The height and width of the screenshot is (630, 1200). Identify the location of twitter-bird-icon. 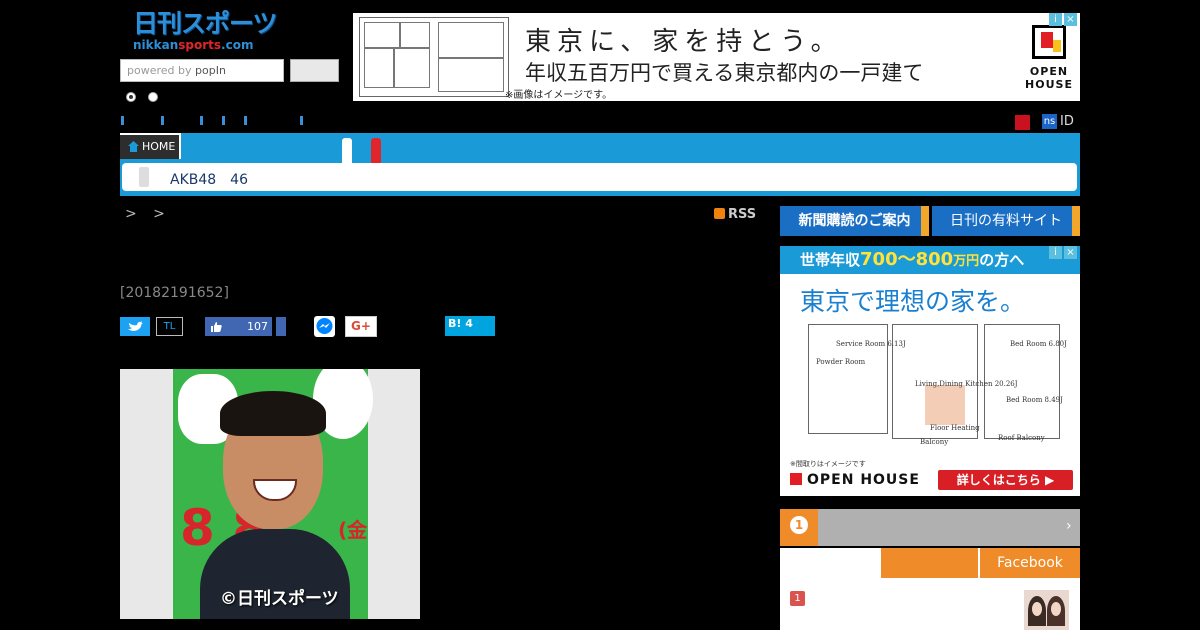
(135, 326).